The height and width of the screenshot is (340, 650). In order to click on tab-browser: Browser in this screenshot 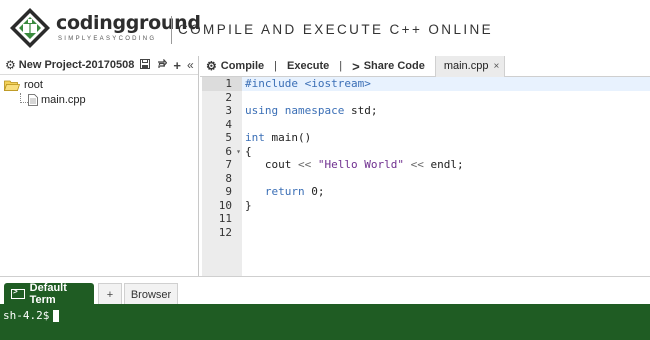, I will do `click(151, 294)`.